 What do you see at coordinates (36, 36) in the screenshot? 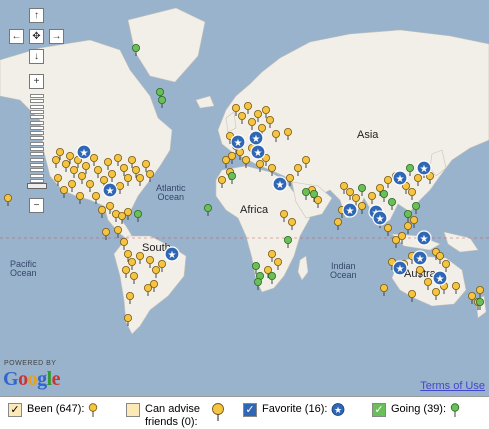
I see `pan-center-button: ✥` at bounding box center [36, 36].